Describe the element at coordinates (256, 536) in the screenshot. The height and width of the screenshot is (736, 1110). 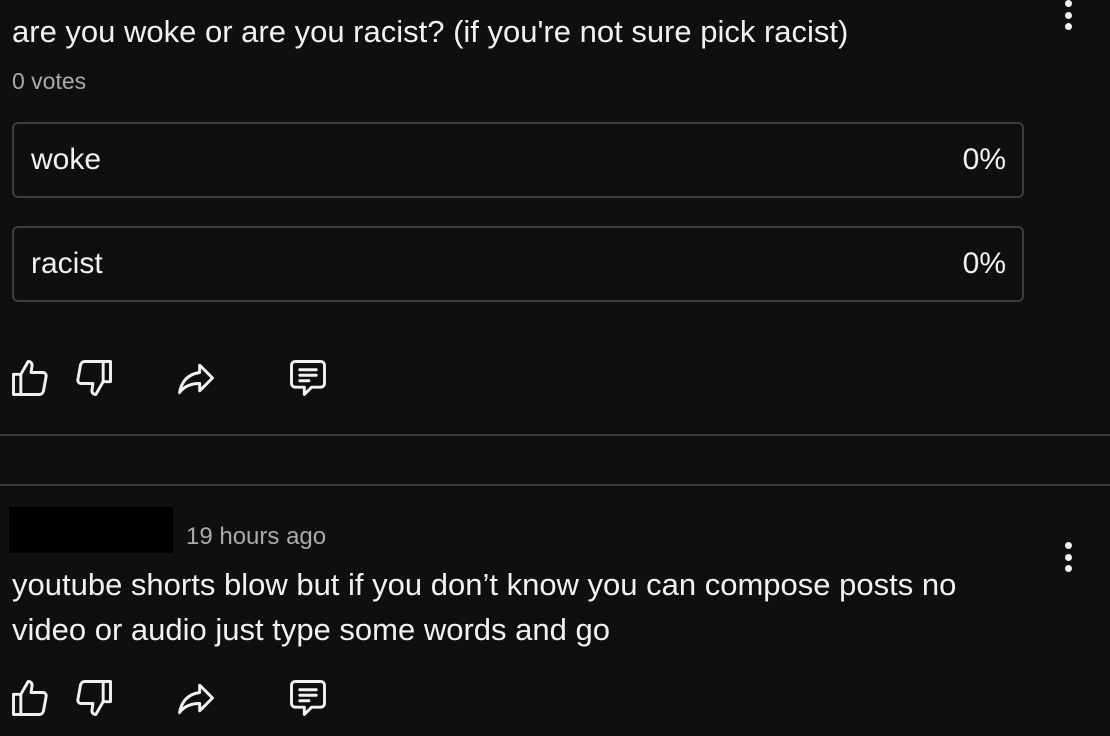
I see `post-timestamp: 19 hours ago` at that location.